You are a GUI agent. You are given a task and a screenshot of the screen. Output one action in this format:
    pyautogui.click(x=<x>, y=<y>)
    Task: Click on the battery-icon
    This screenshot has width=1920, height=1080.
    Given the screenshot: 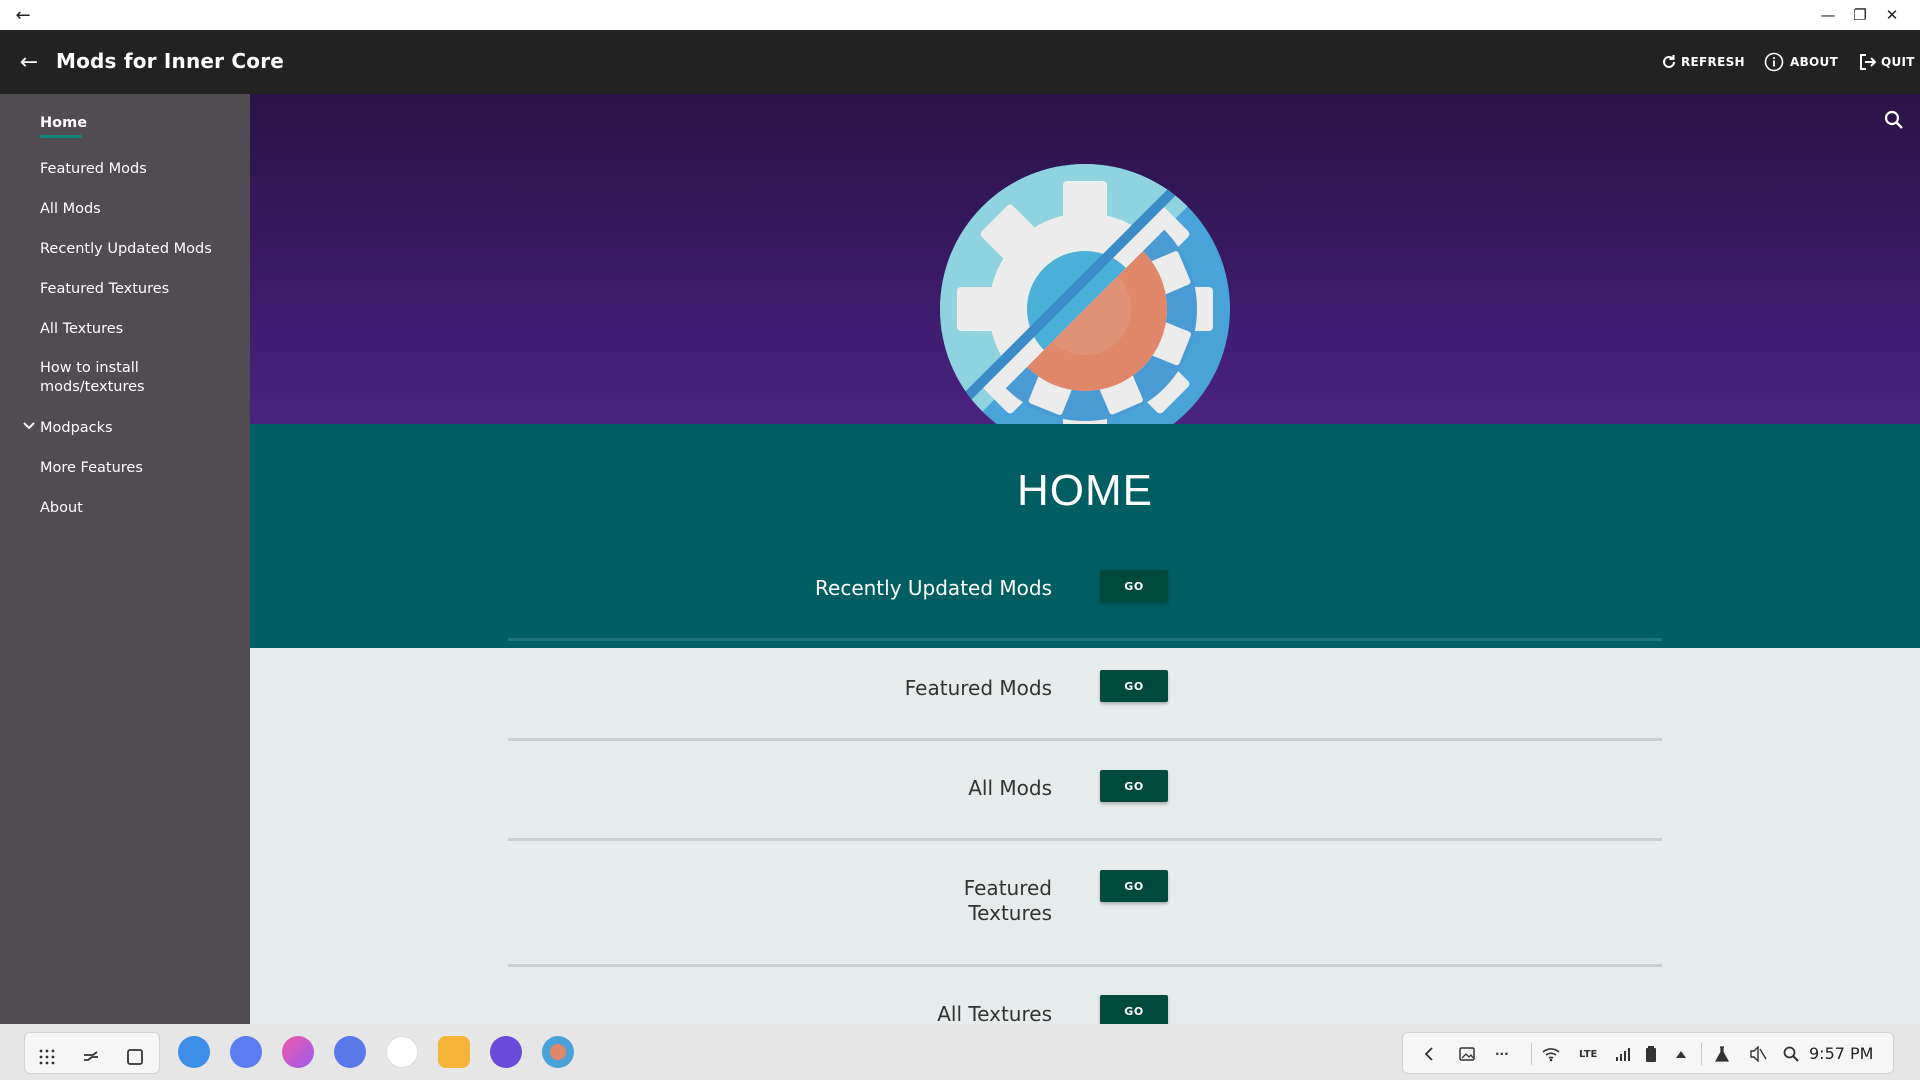 What is the action you would take?
    pyautogui.click(x=1651, y=1054)
    